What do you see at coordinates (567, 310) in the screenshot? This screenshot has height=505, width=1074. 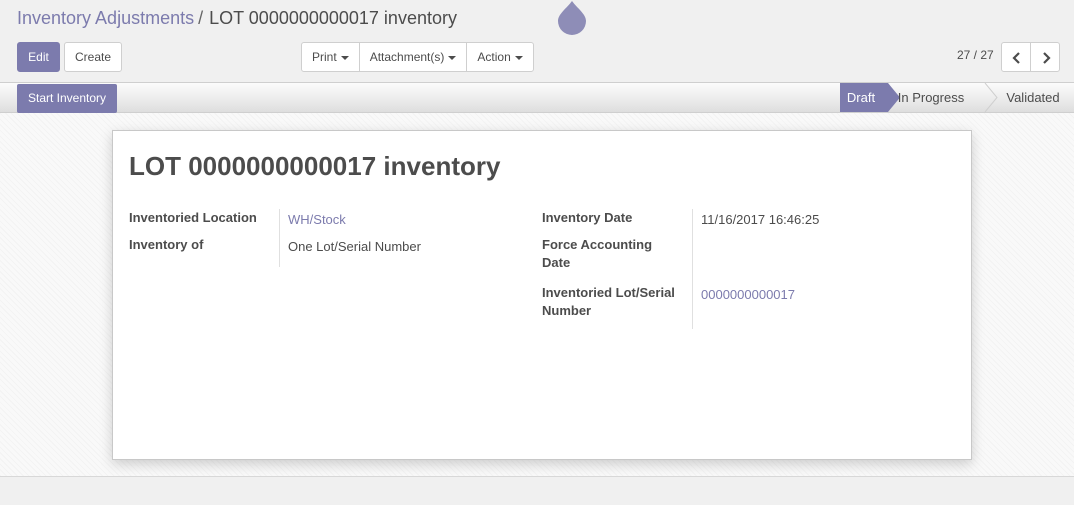 I see `inventoried-lot-label-line2: Number` at bounding box center [567, 310].